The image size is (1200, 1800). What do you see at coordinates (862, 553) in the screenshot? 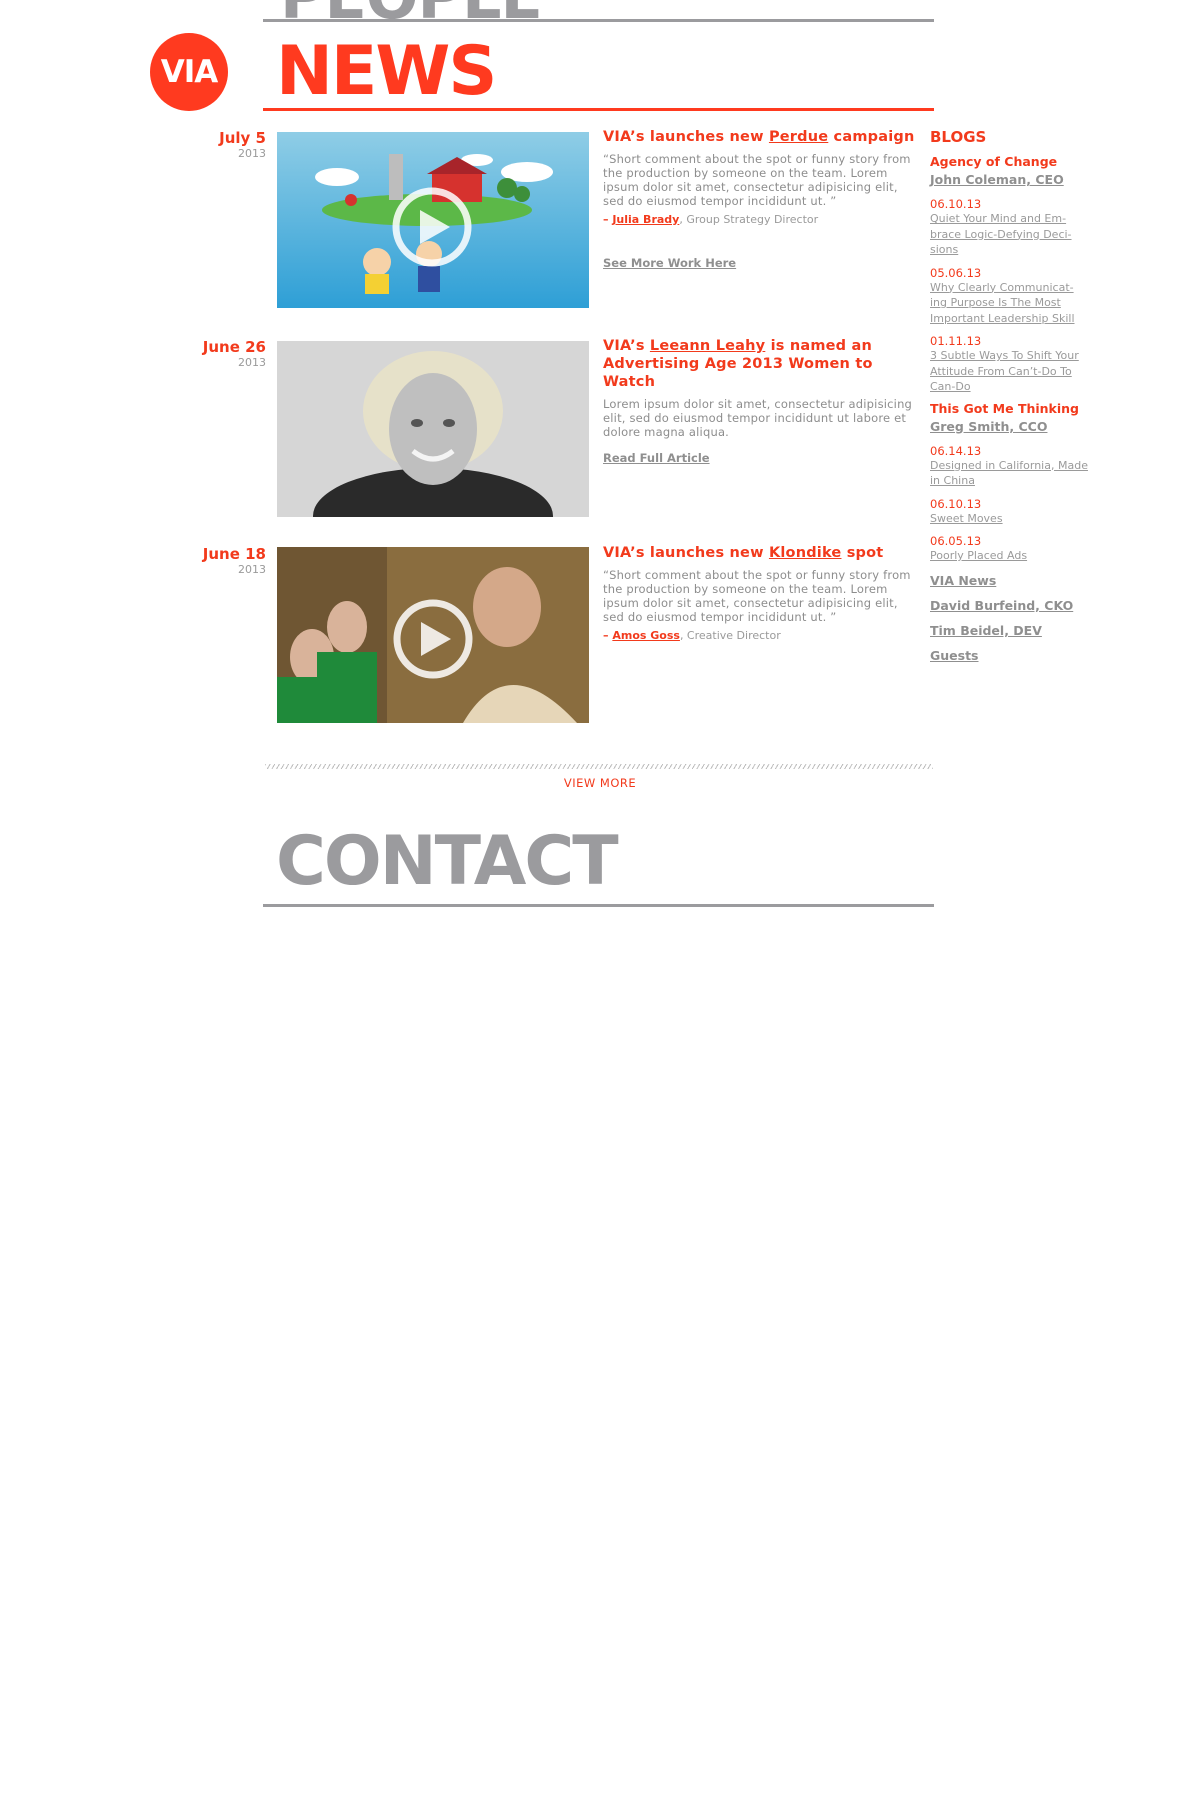
I see `headline-text: spot` at bounding box center [862, 553].